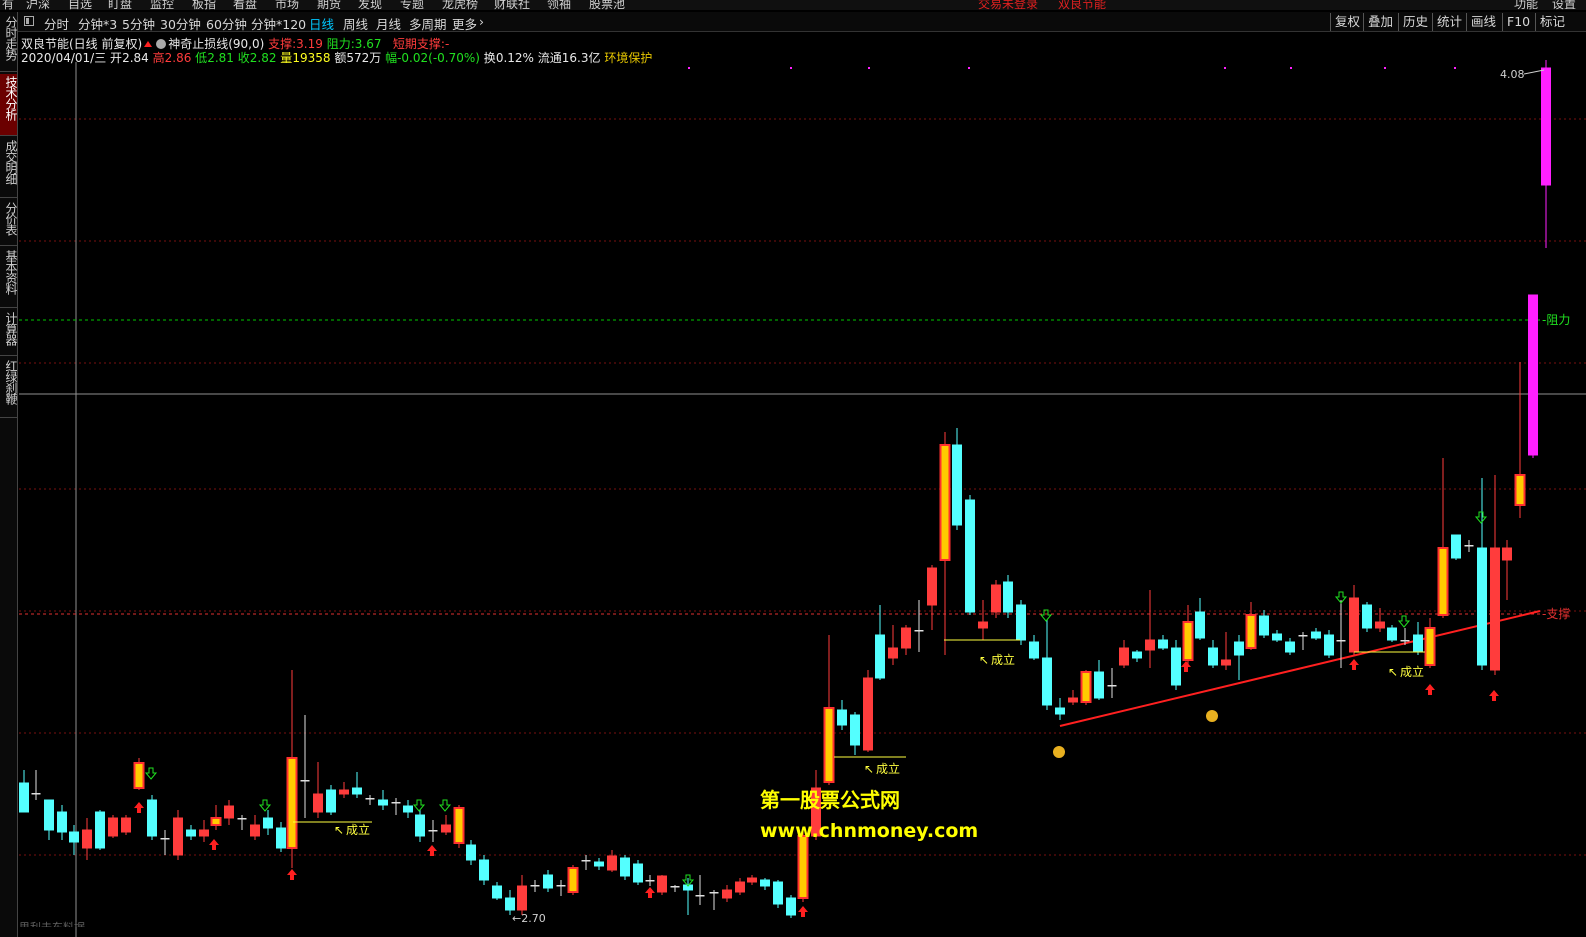 The width and height of the screenshot is (1586, 937). I want to click on high-label: 高, so click(158, 58).